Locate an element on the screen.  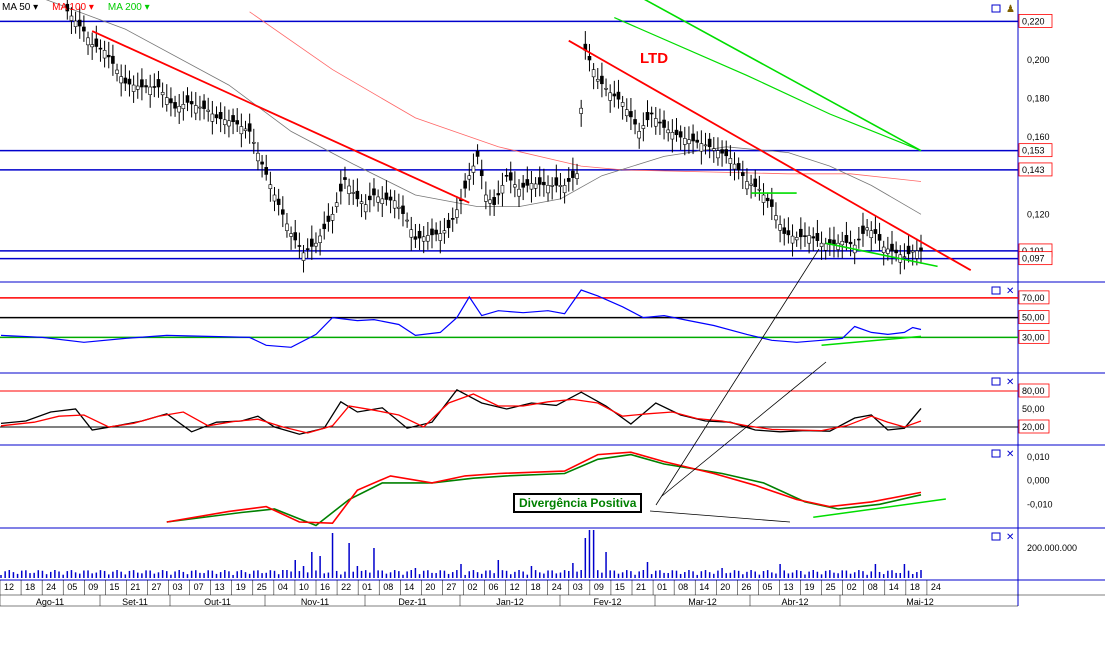
stoch-tick-label: 20,00 is located at coordinates (1033, 427).